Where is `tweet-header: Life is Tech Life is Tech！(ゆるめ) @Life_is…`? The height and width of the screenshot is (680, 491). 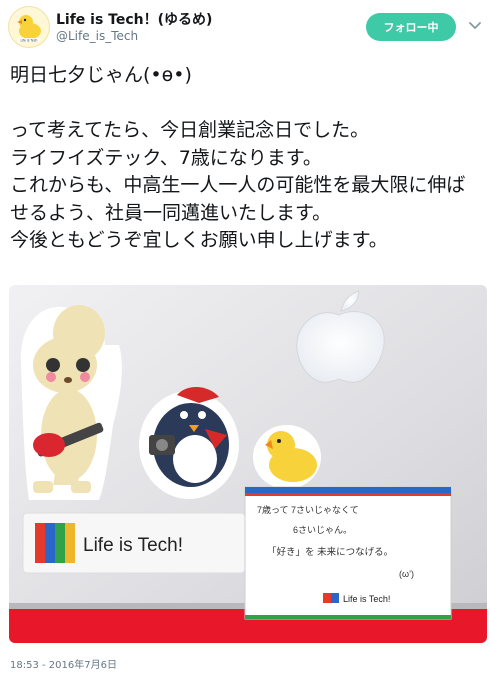 tweet-header: Life is Tech Life is Tech！(ゆるめ) @Life_is… is located at coordinates (245, 28).